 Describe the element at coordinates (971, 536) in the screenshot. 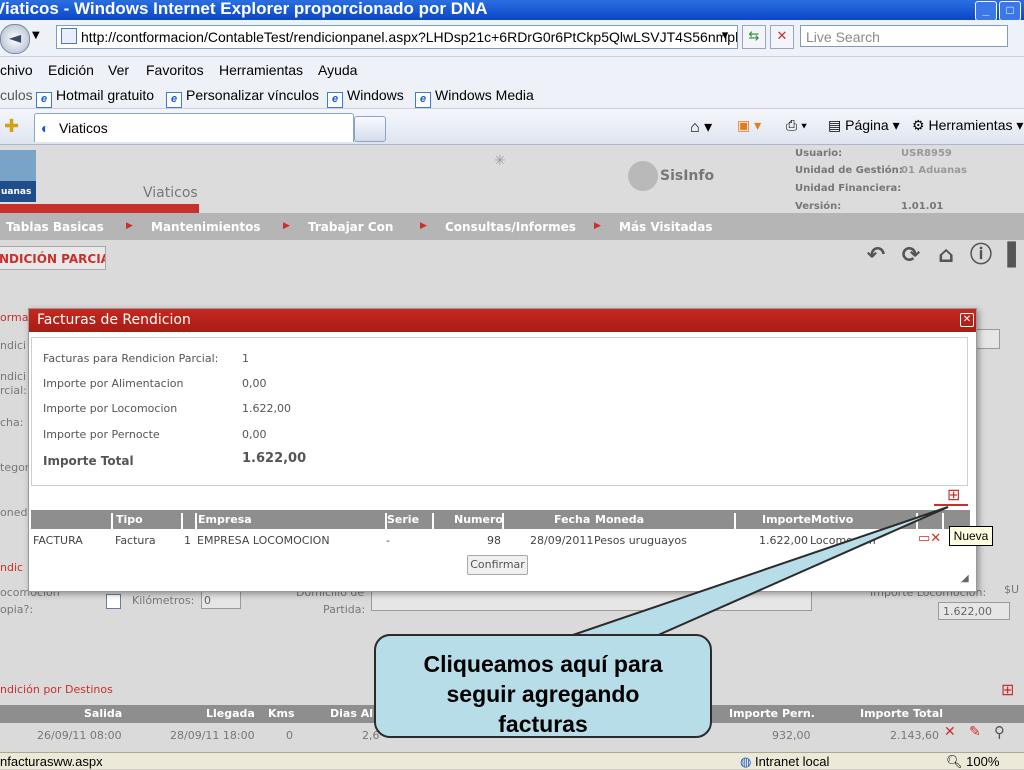

I see `nueva-tooltip: Nueva` at that location.